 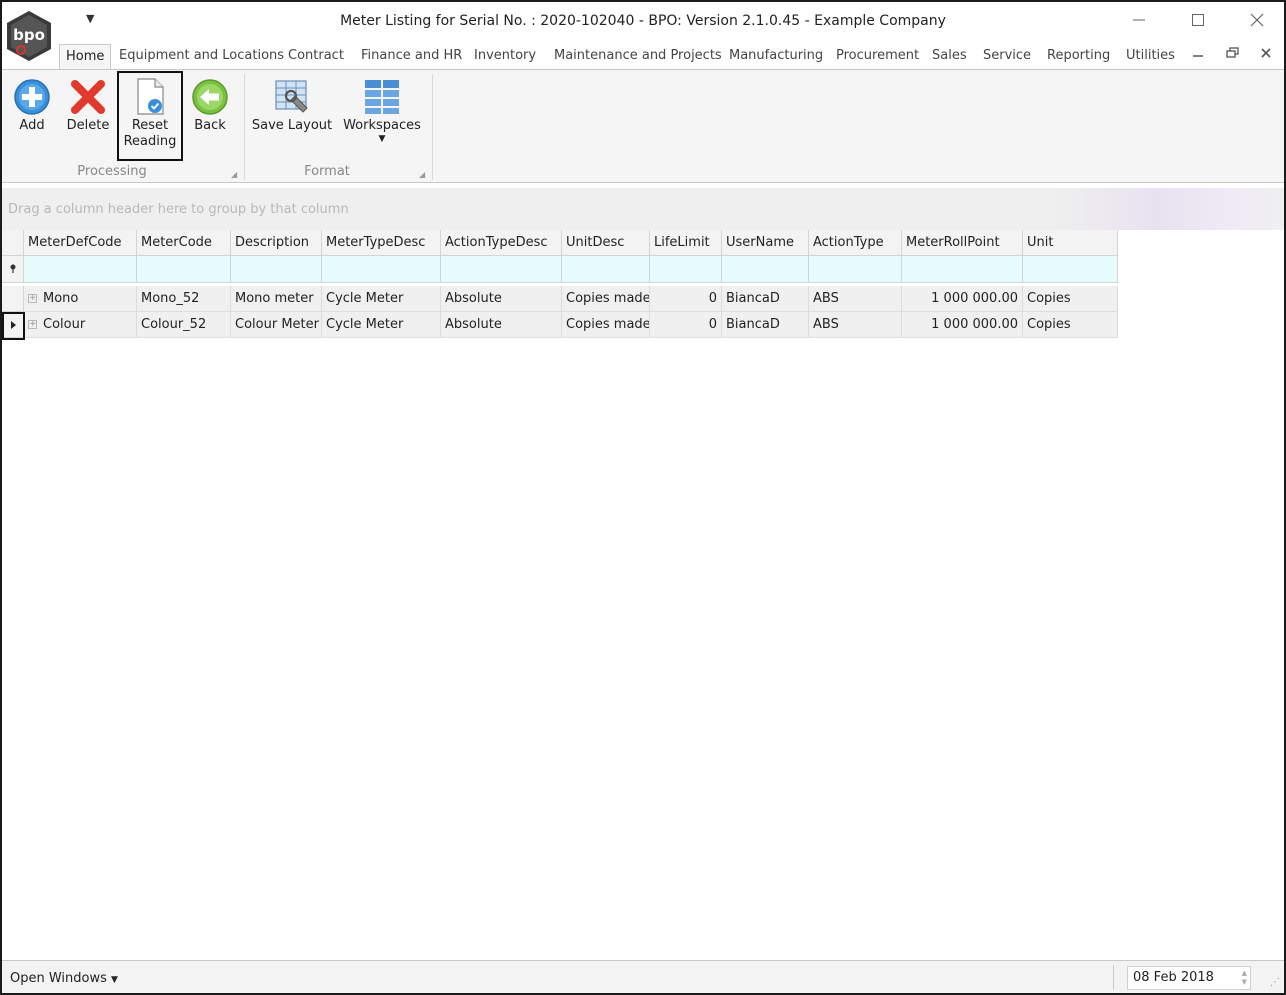 I want to click on column-header-actiontypedesc: ActionTypeDesc, so click(x=501, y=243).